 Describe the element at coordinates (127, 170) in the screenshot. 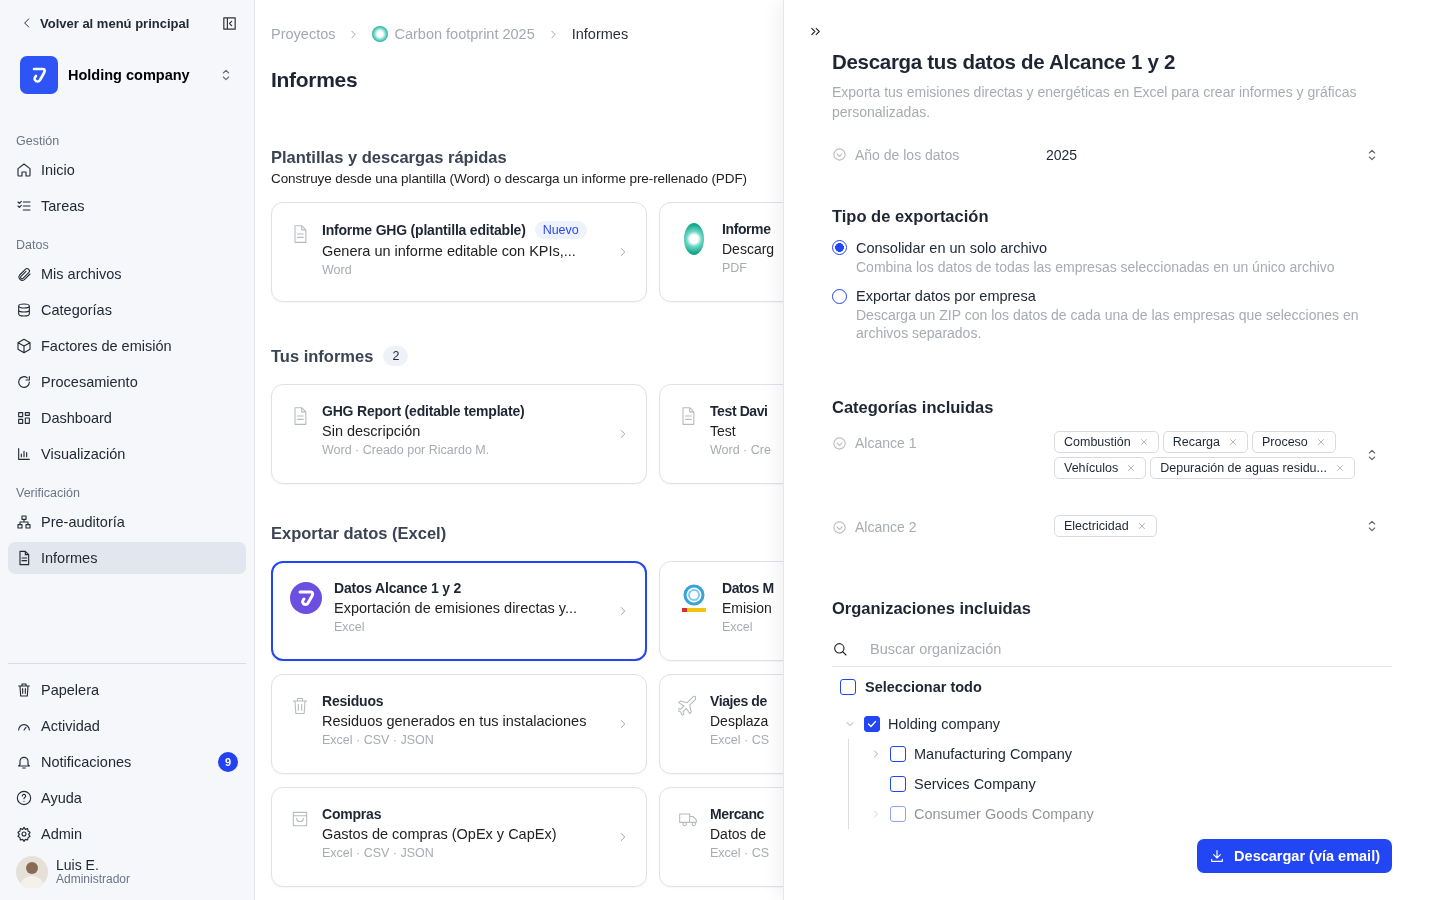

I see `nav-item: Inicio` at that location.